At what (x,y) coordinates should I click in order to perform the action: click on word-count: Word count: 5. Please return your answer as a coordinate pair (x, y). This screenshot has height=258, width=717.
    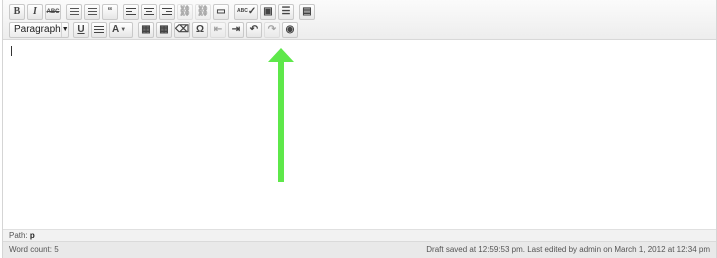
    Looking at the image, I should click on (34, 249).